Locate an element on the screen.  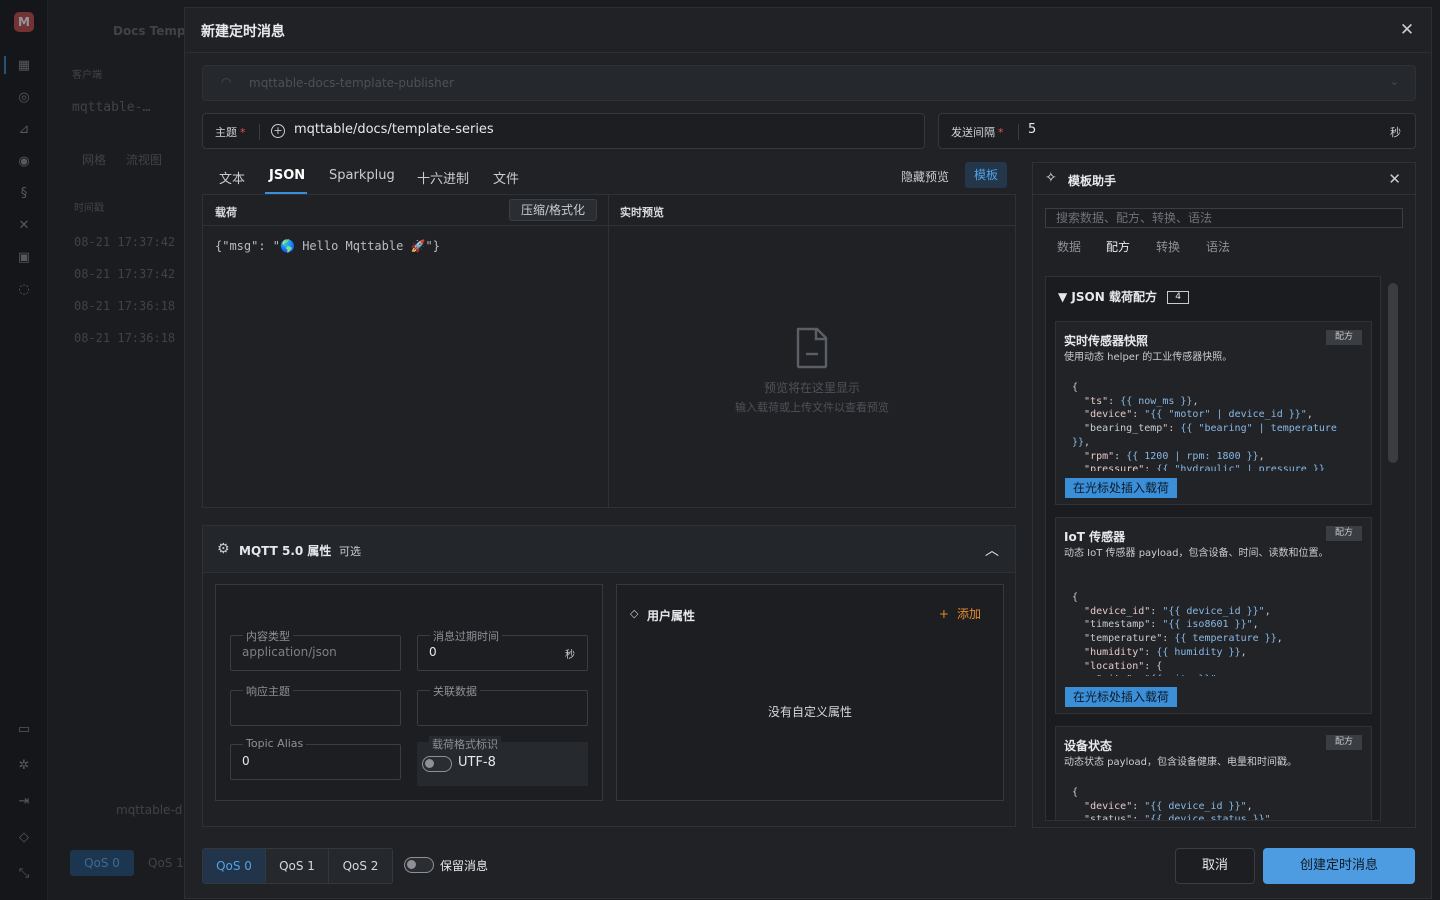
bg-qos0-button: QoS 0 is located at coordinates (102, 863).